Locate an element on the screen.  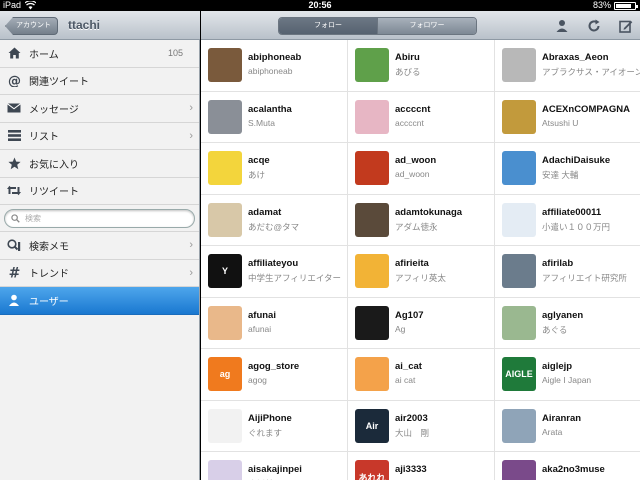
display-name: Atsushi U is located at coordinates (560, 122).